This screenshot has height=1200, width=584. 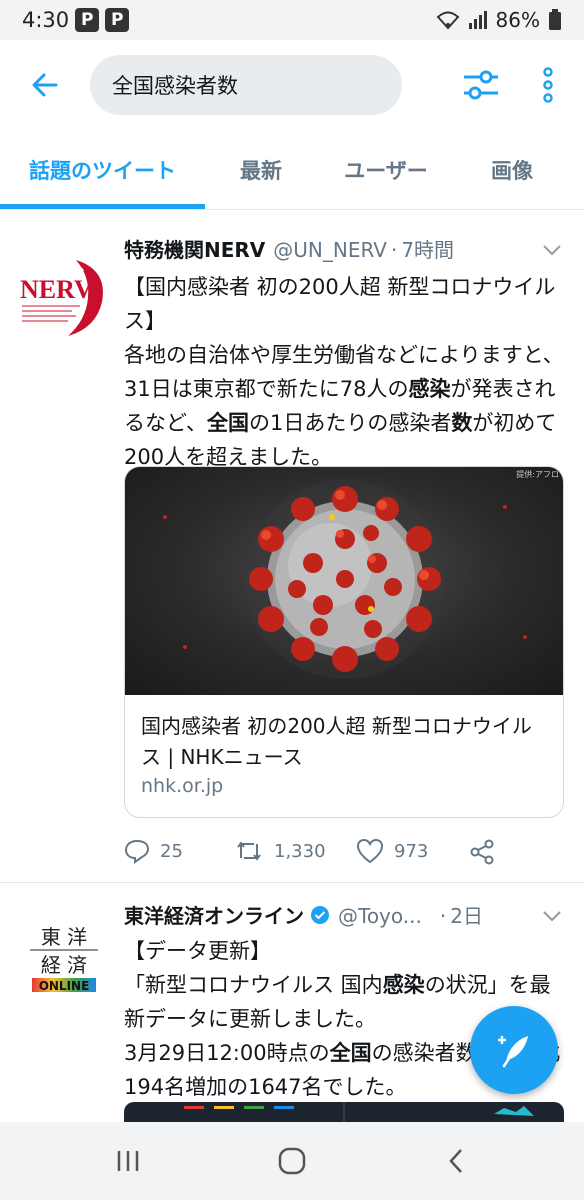 I want to click on wifi-icon, so click(x=447, y=20).